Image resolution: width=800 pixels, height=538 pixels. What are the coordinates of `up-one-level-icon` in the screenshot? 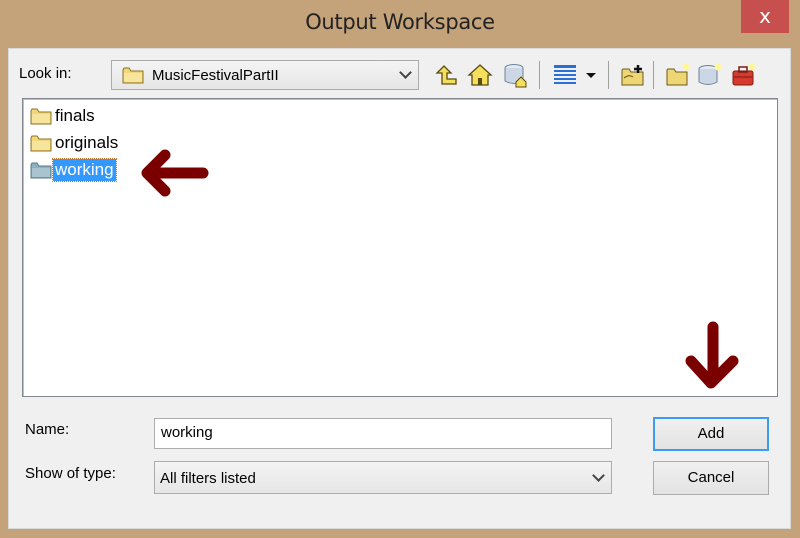 It's located at (446, 75).